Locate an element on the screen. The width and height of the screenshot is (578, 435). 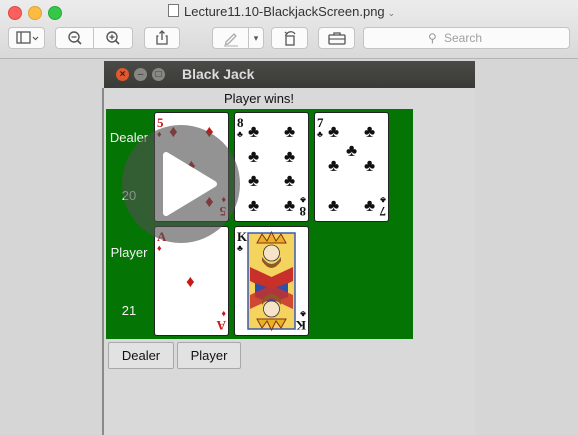
blackjack-titlebar: × – □ Black Jack is located at coordinates (289, 74).